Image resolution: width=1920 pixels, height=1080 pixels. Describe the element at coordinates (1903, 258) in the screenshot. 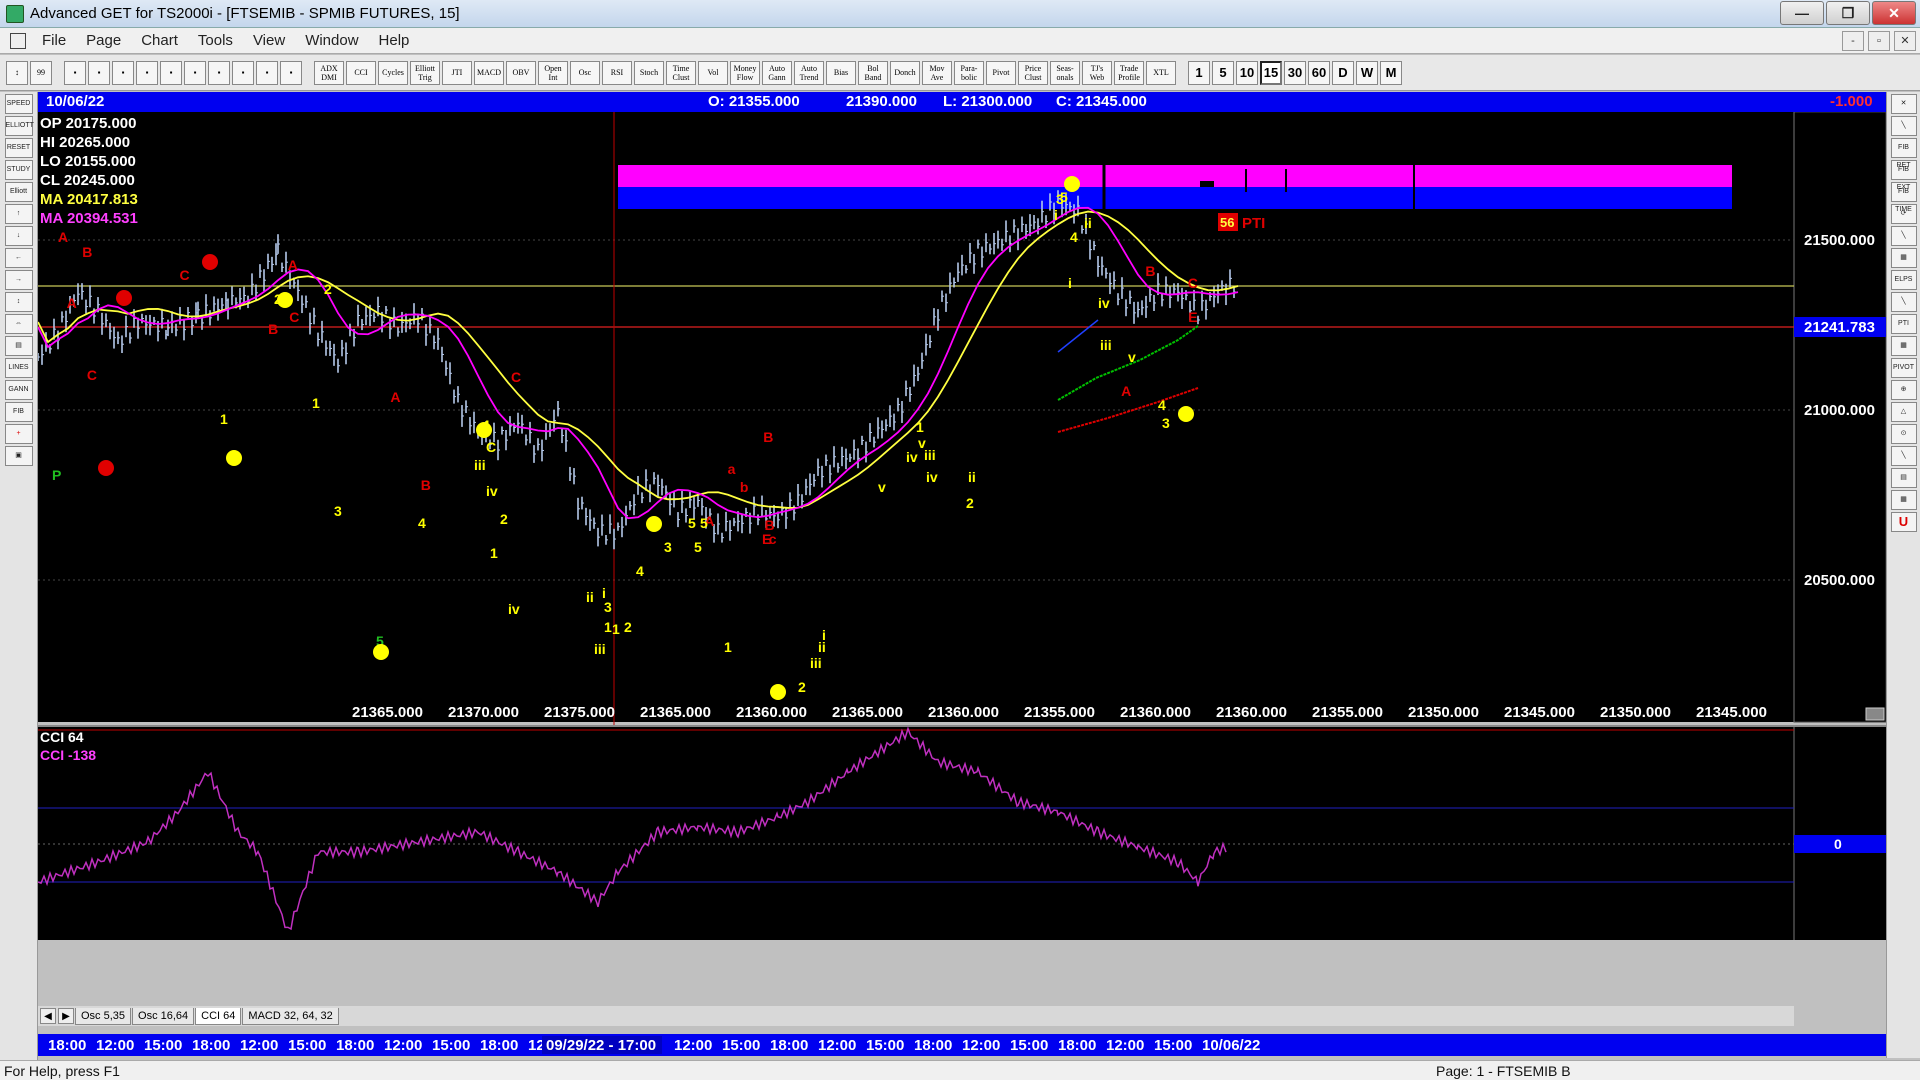

I see `right-tool-7: ▦` at that location.